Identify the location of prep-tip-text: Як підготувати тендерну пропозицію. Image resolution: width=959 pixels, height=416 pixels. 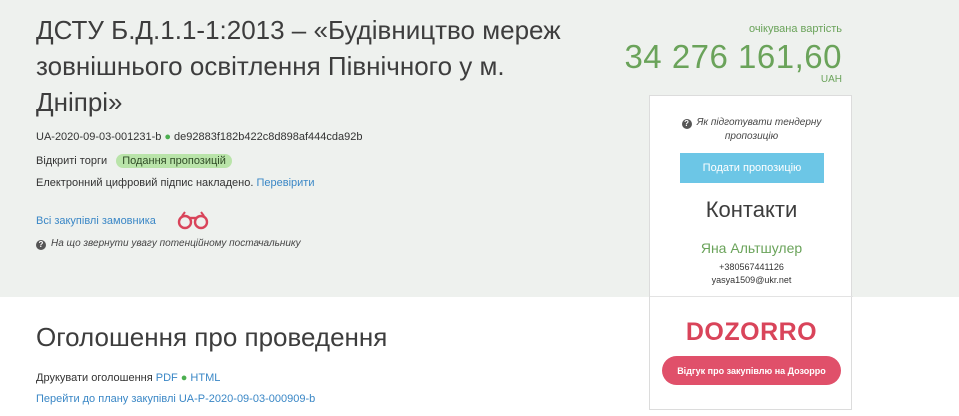
(759, 129).